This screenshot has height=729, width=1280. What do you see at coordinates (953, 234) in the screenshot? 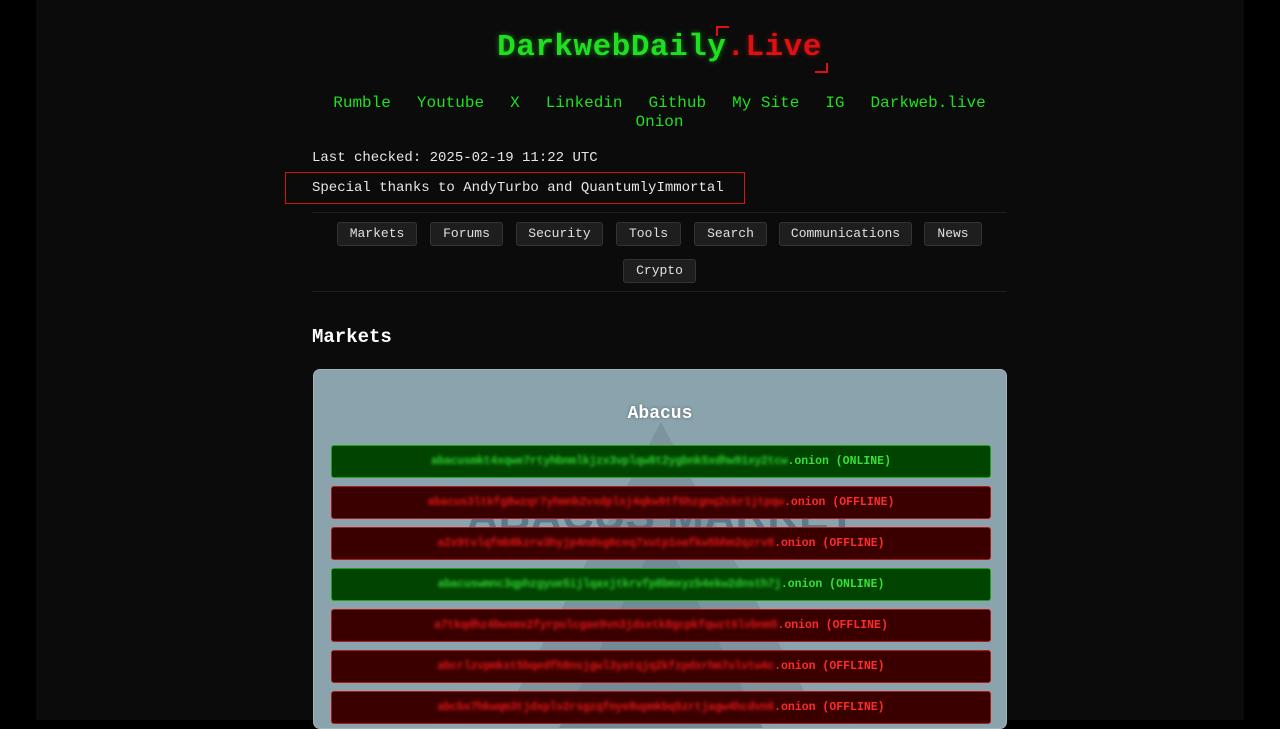
I see `category-button-news: News` at bounding box center [953, 234].